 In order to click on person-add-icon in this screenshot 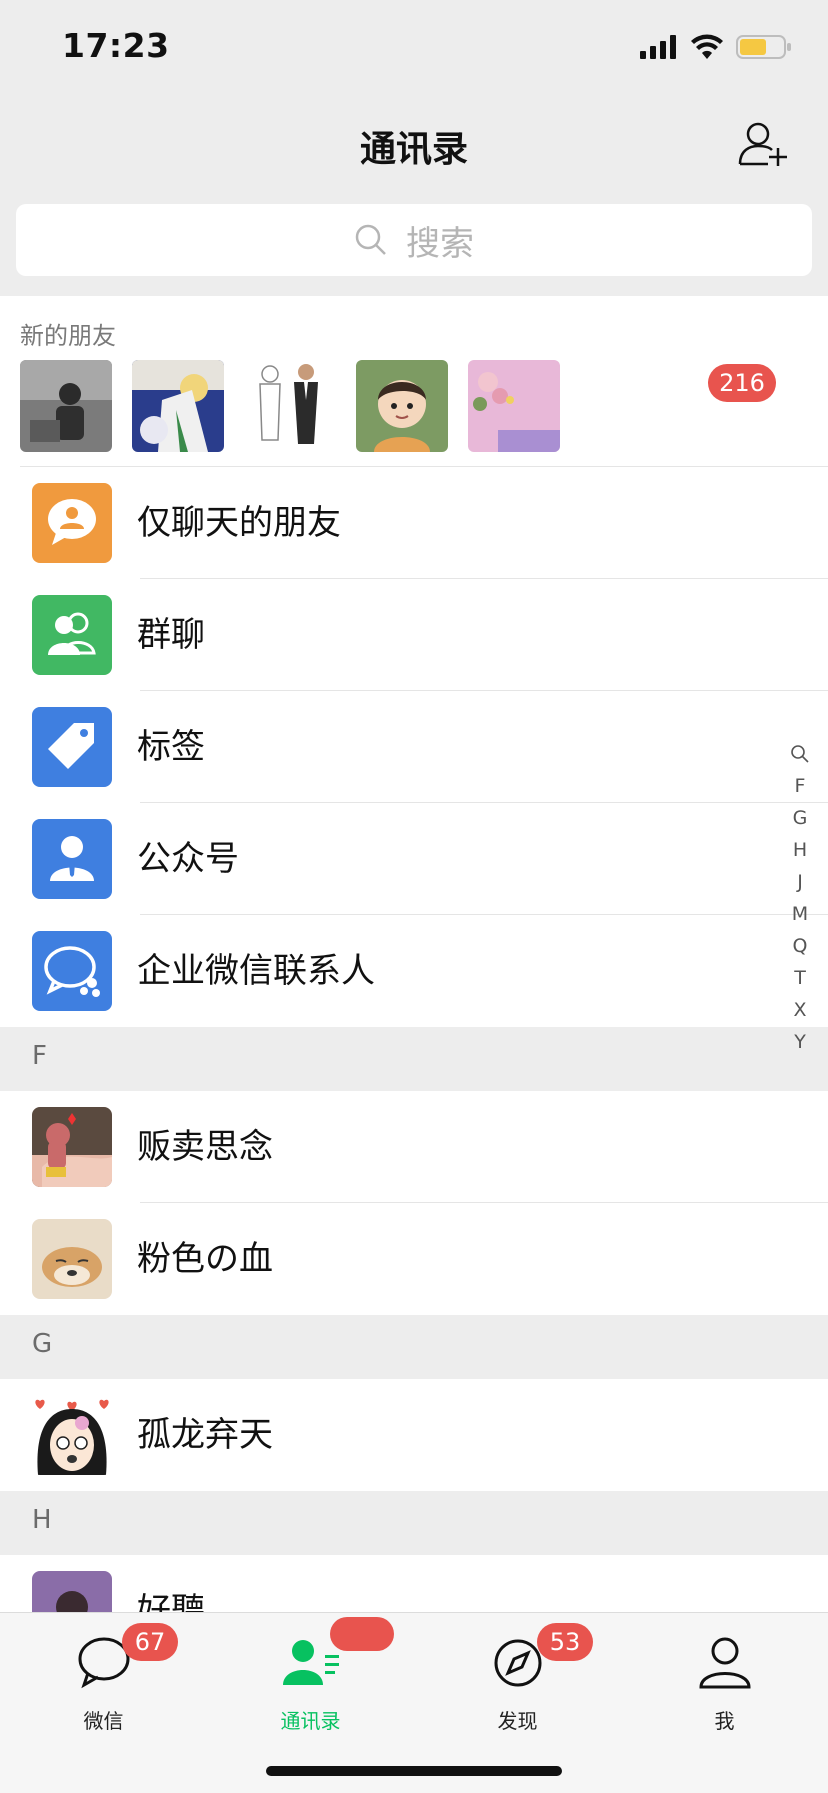, I will do `click(764, 144)`.